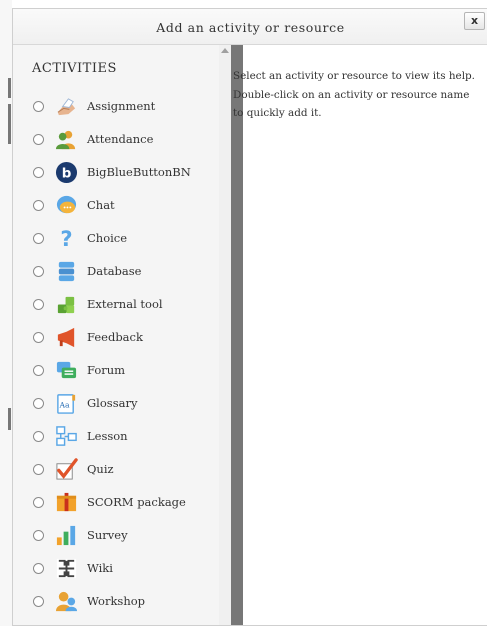  What do you see at coordinates (74, 68) in the screenshot?
I see `section-title: ACTIVITIES` at bounding box center [74, 68].